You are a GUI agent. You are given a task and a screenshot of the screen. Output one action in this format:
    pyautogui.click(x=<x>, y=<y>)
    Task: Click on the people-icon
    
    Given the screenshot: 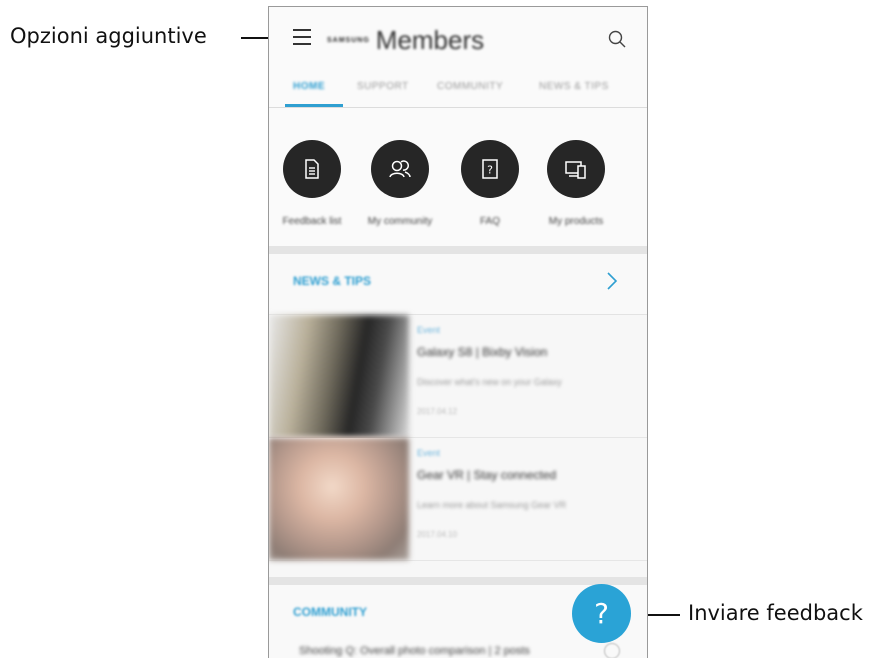 What is the action you would take?
    pyautogui.click(x=400, y=169)
    